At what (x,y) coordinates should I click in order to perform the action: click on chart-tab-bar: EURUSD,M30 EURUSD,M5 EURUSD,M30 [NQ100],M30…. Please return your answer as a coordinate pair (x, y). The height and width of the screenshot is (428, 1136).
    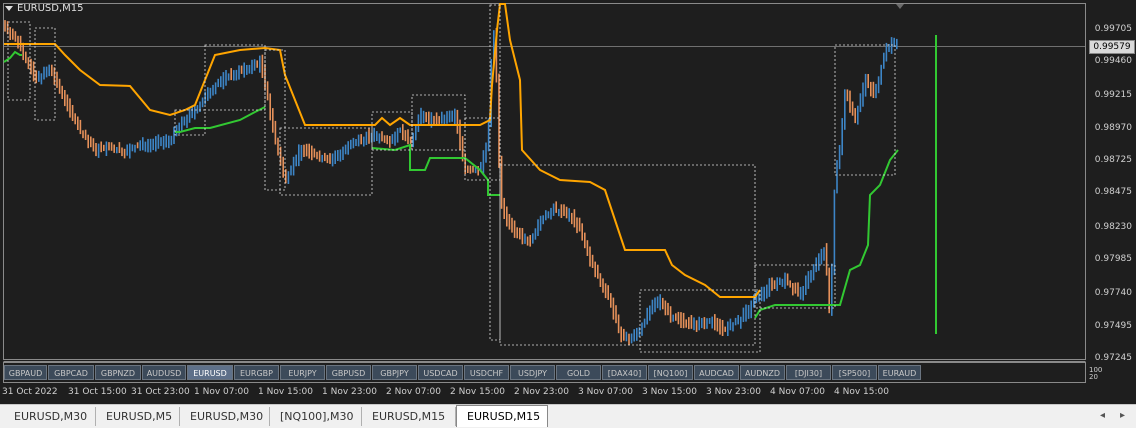
    Looking at the image, I should click on (568, 416).